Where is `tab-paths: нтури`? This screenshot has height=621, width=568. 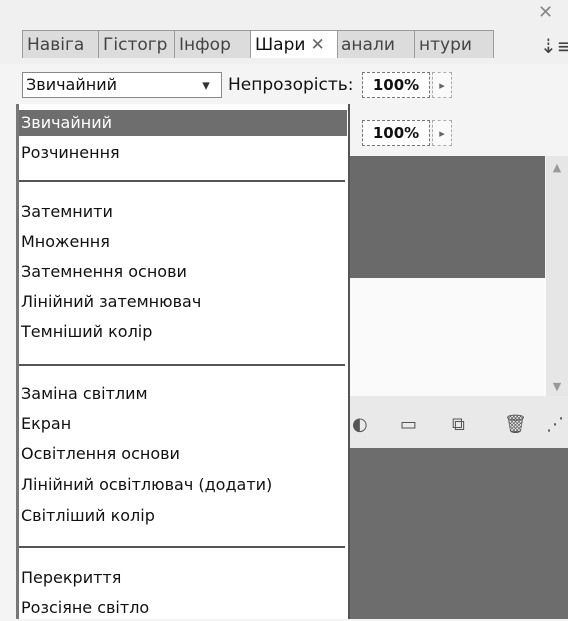 tab-paths: нтури is located at coordinates (454, 44).